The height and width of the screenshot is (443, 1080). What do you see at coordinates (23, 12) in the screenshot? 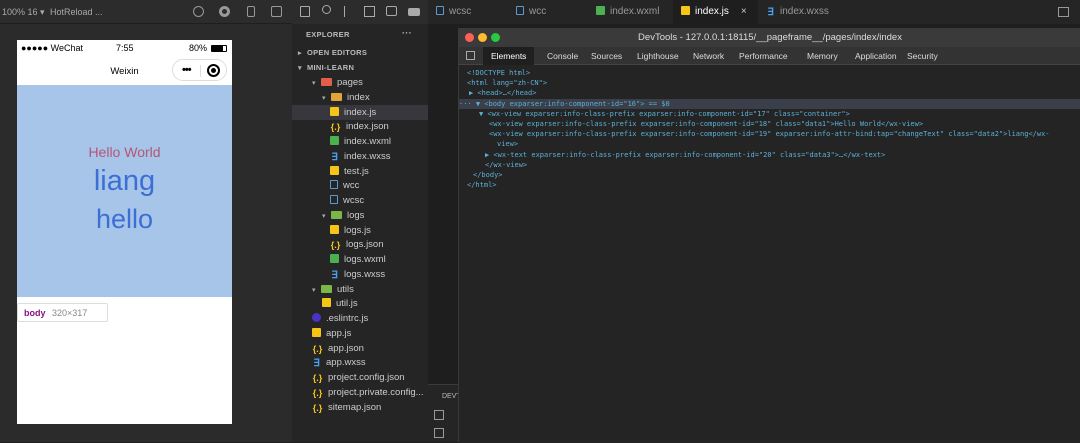
I see `zoom-select: 100% 16 ▾` at bounding box center [23, 12].